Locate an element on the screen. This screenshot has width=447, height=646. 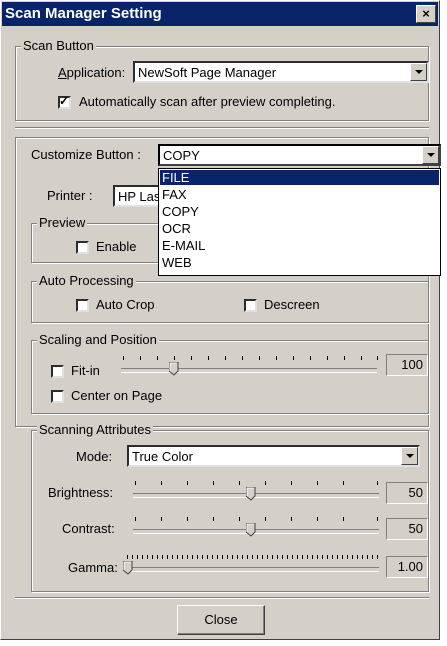
printer-value: HP Las is located at coordinates (139, 196).